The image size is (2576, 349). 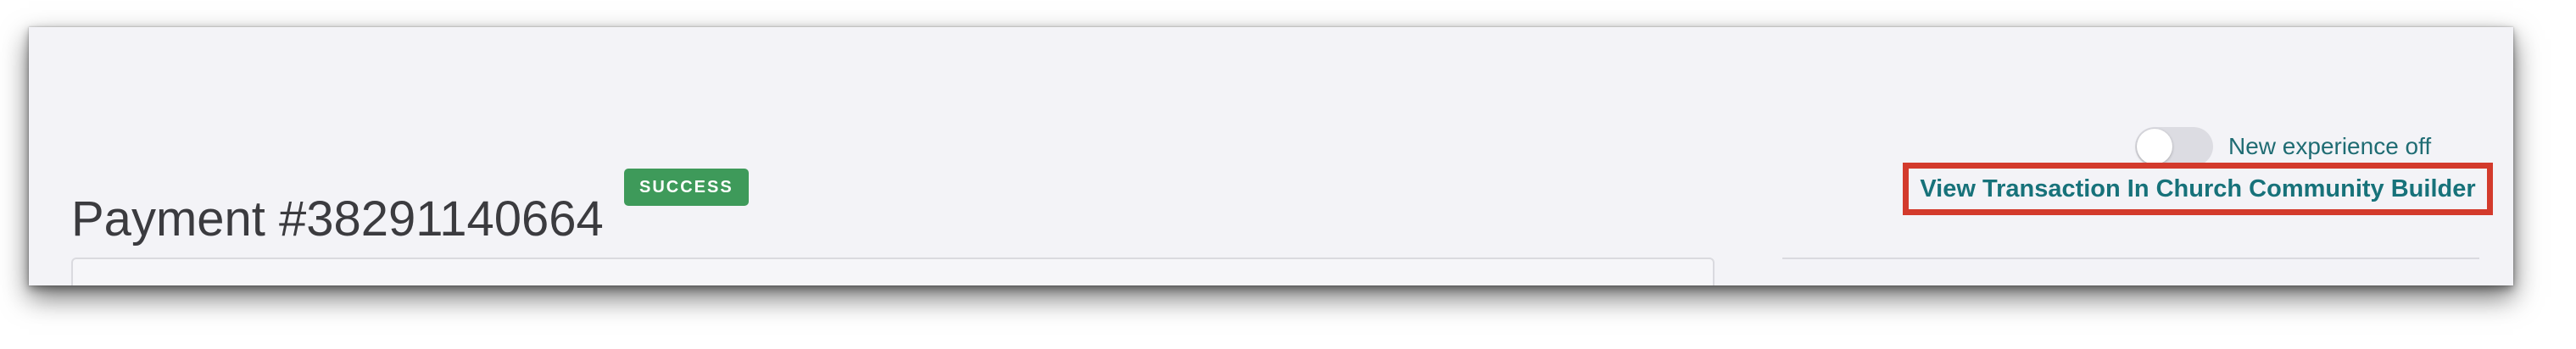 I want to click on sidebar-divider, so click(x=2130, y=258).